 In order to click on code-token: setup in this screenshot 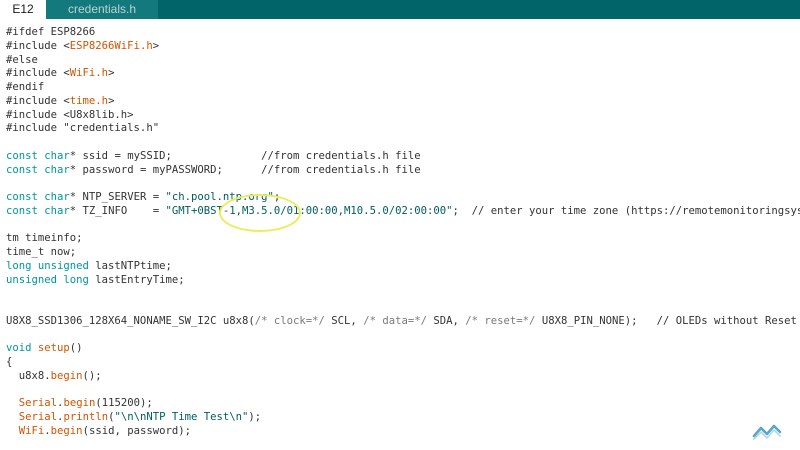, I will do `click(53, 348)`.